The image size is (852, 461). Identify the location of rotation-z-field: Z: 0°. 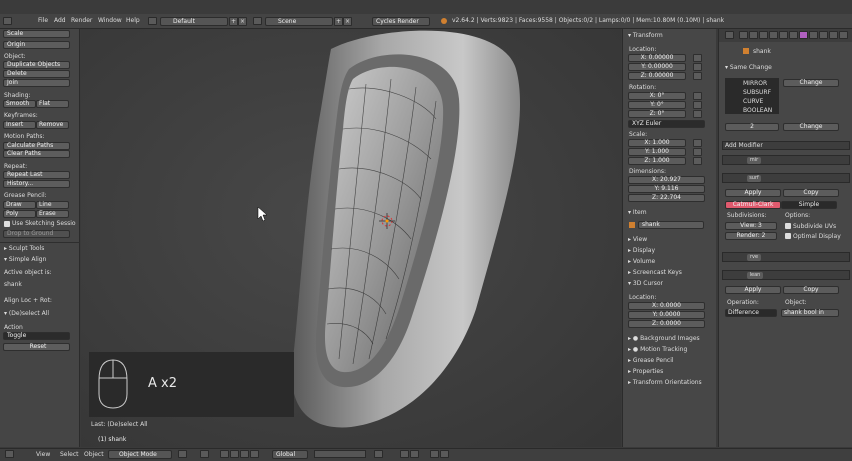
(657, 114).